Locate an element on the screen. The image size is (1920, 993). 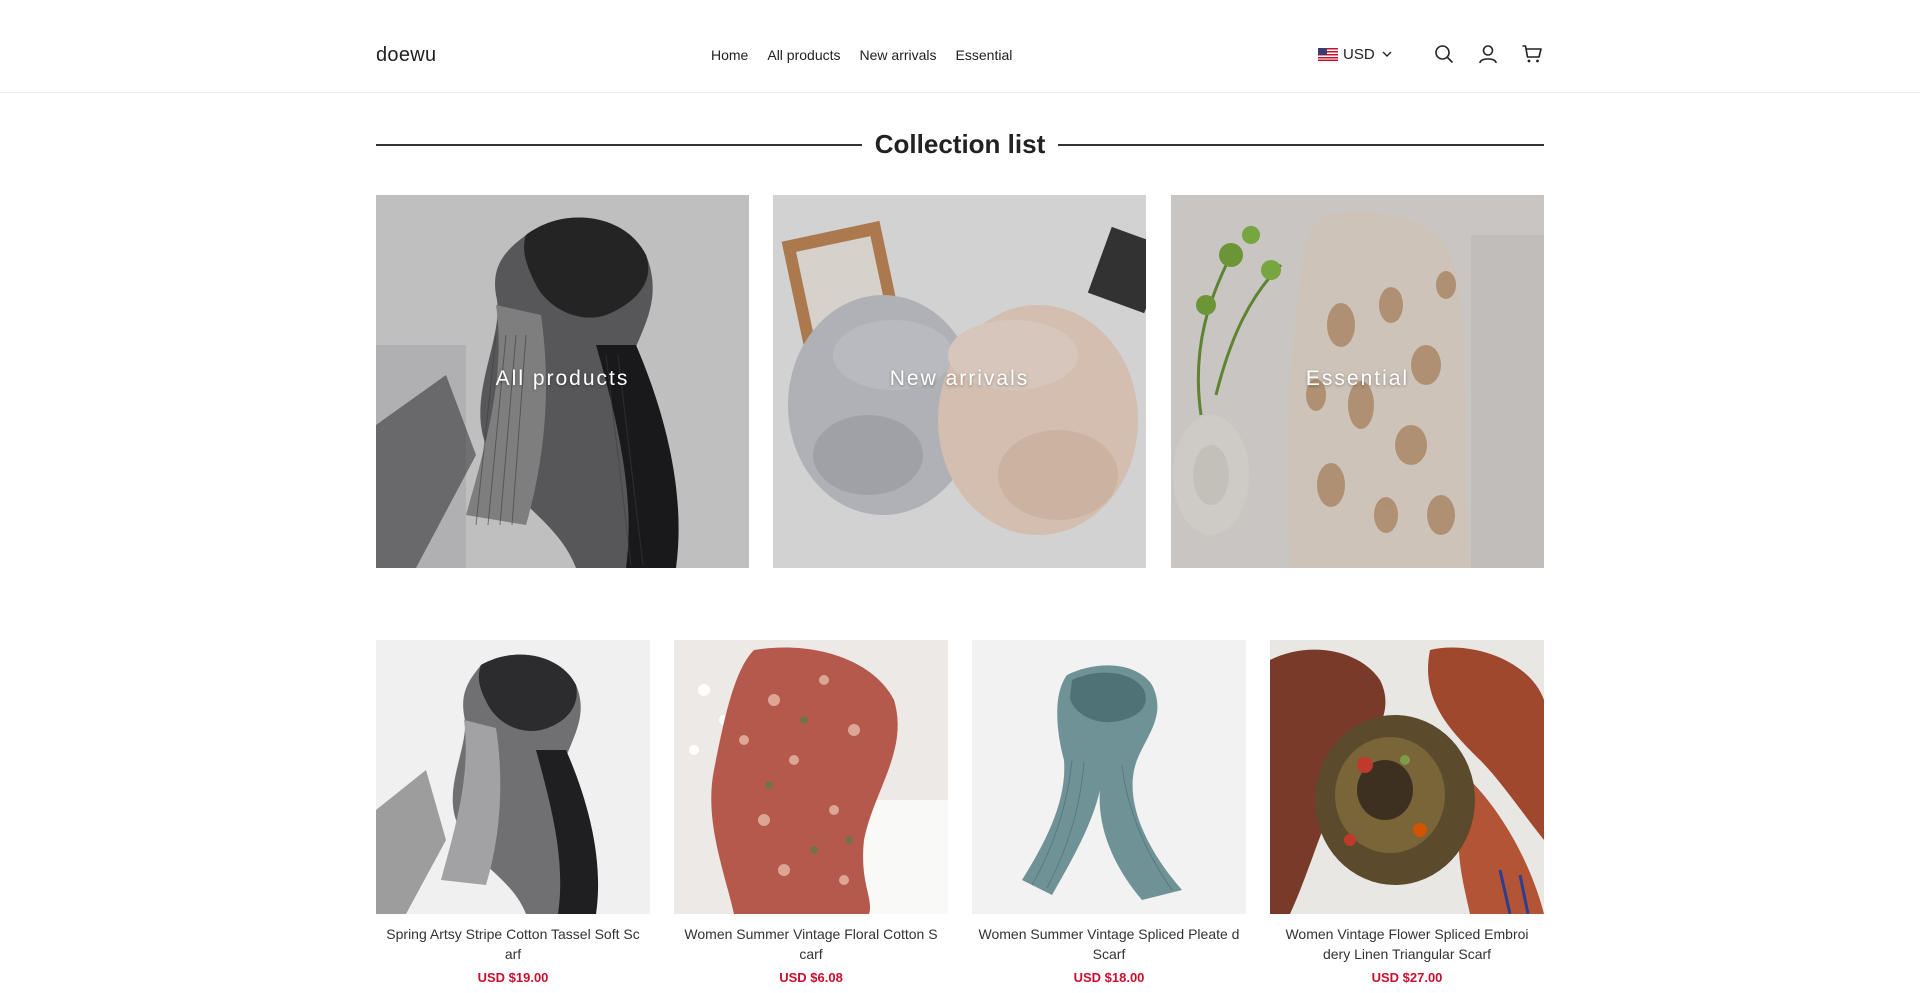
product-price: USD $19.00 is located at coordinates (513, 977).